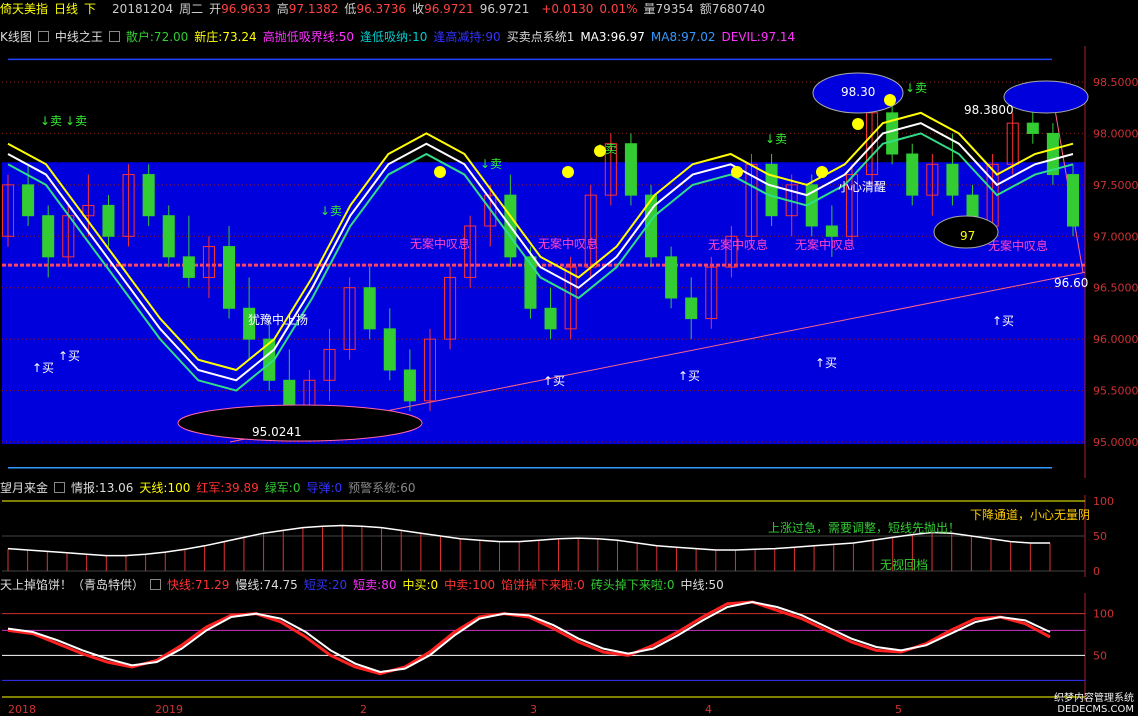 The height and width of the screenshot is (716, 1138). I want to click on weekday-label: 周二, so click(191, 9).